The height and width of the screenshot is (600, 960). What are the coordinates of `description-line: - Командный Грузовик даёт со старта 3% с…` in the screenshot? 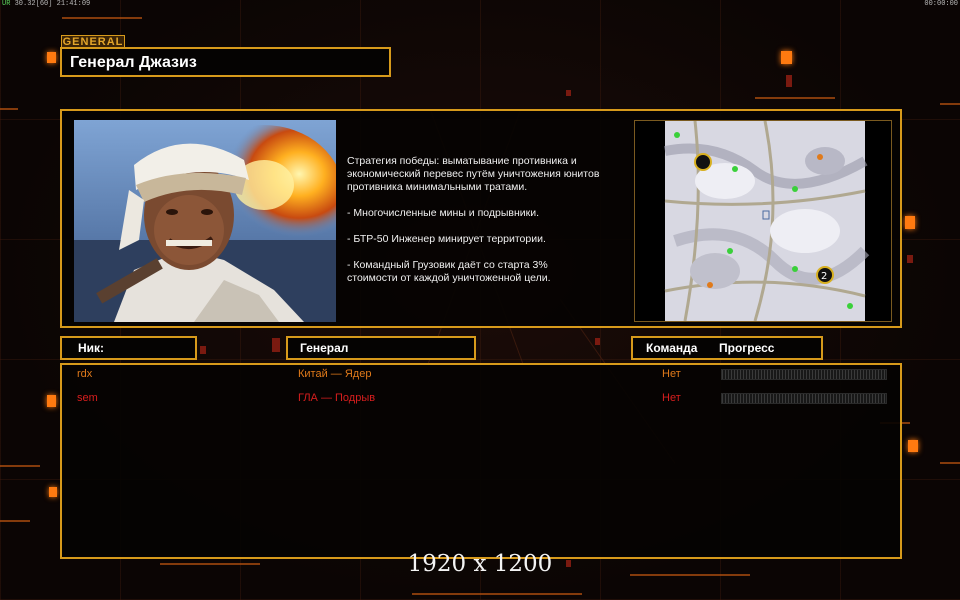 It's located at (449, 271).